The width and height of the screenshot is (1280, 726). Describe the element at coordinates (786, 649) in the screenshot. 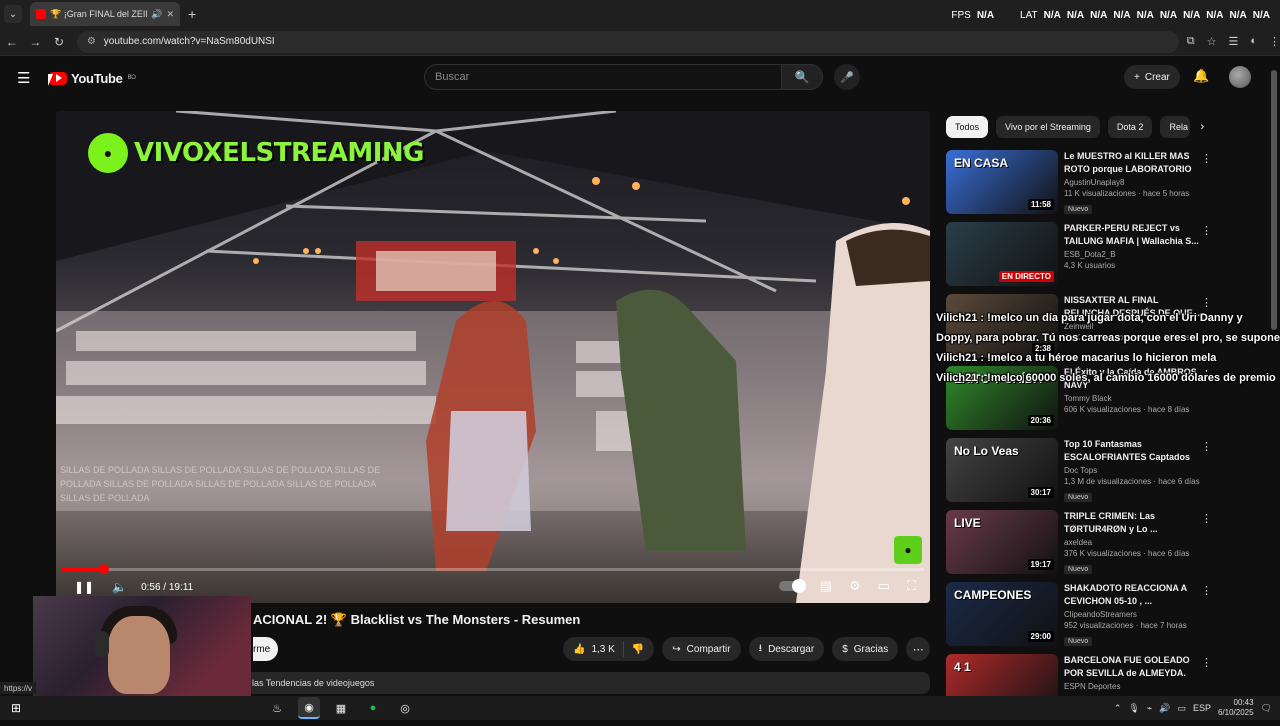

I see `download-button: ⭳ Descargar` at that location.